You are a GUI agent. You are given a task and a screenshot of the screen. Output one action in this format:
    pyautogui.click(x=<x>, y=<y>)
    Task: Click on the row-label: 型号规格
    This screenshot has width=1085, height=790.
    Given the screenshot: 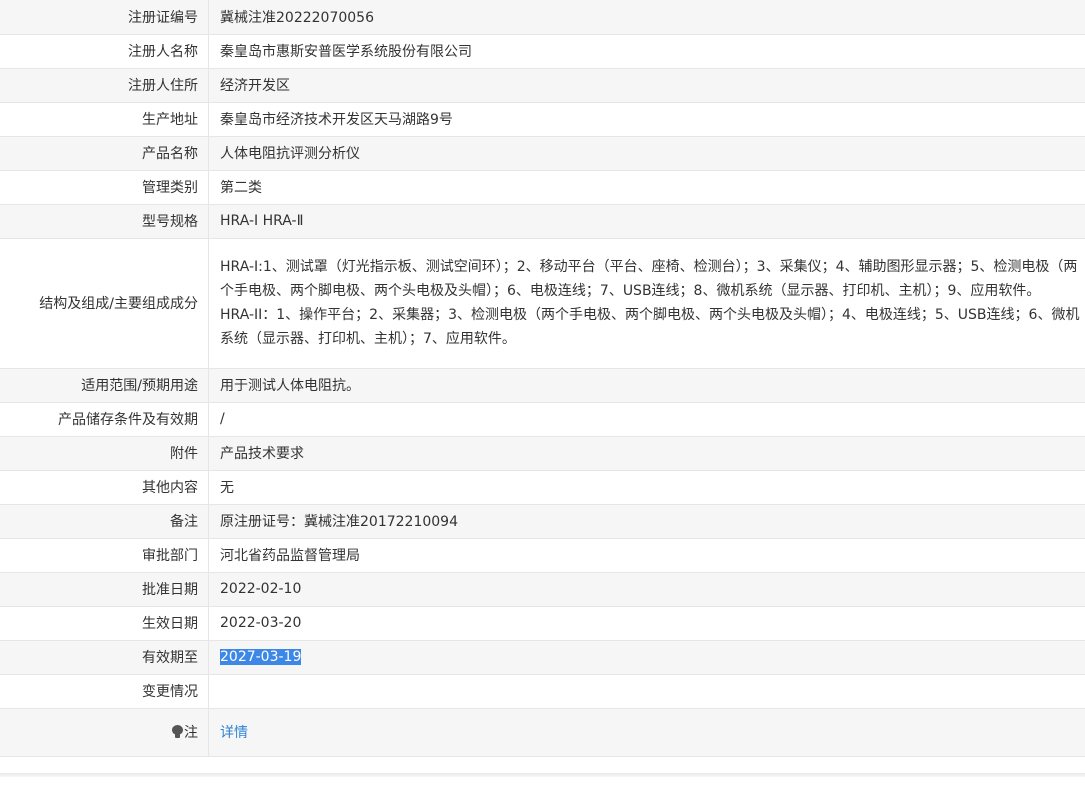 What is the action you would take?
    pyautogui.click(x=104, y=221)
    